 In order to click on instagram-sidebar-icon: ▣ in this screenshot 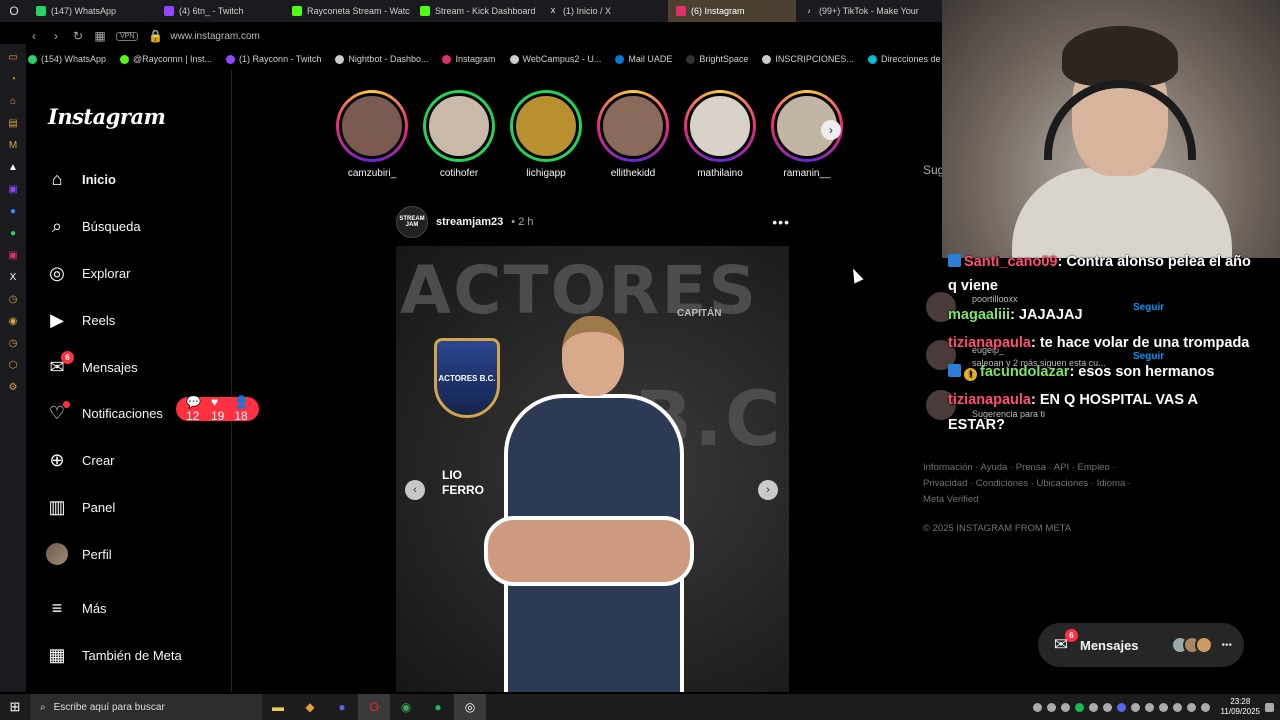, I will do `click(13, 255)`.